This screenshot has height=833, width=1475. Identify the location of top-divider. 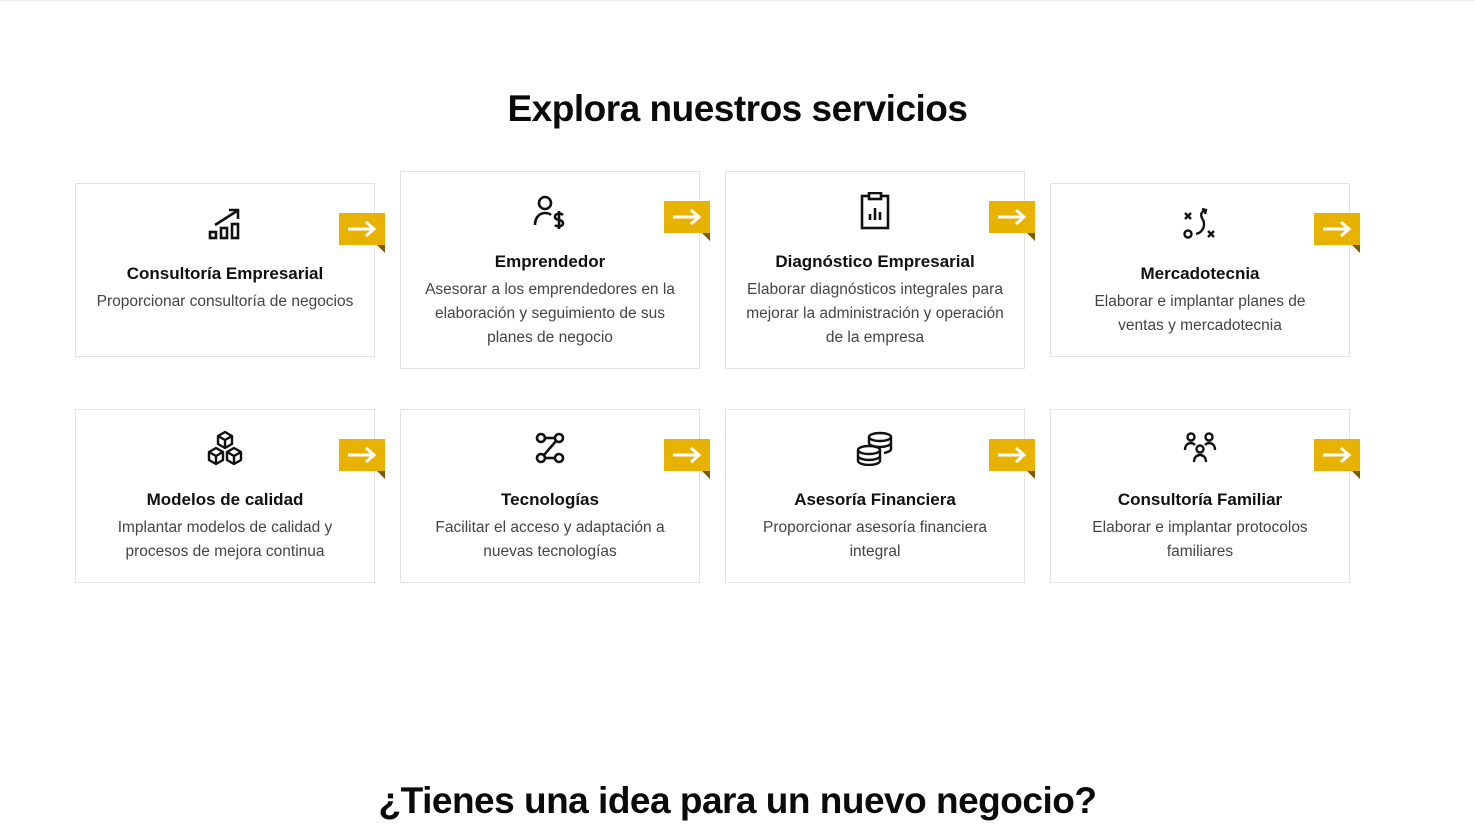
(737, 0).